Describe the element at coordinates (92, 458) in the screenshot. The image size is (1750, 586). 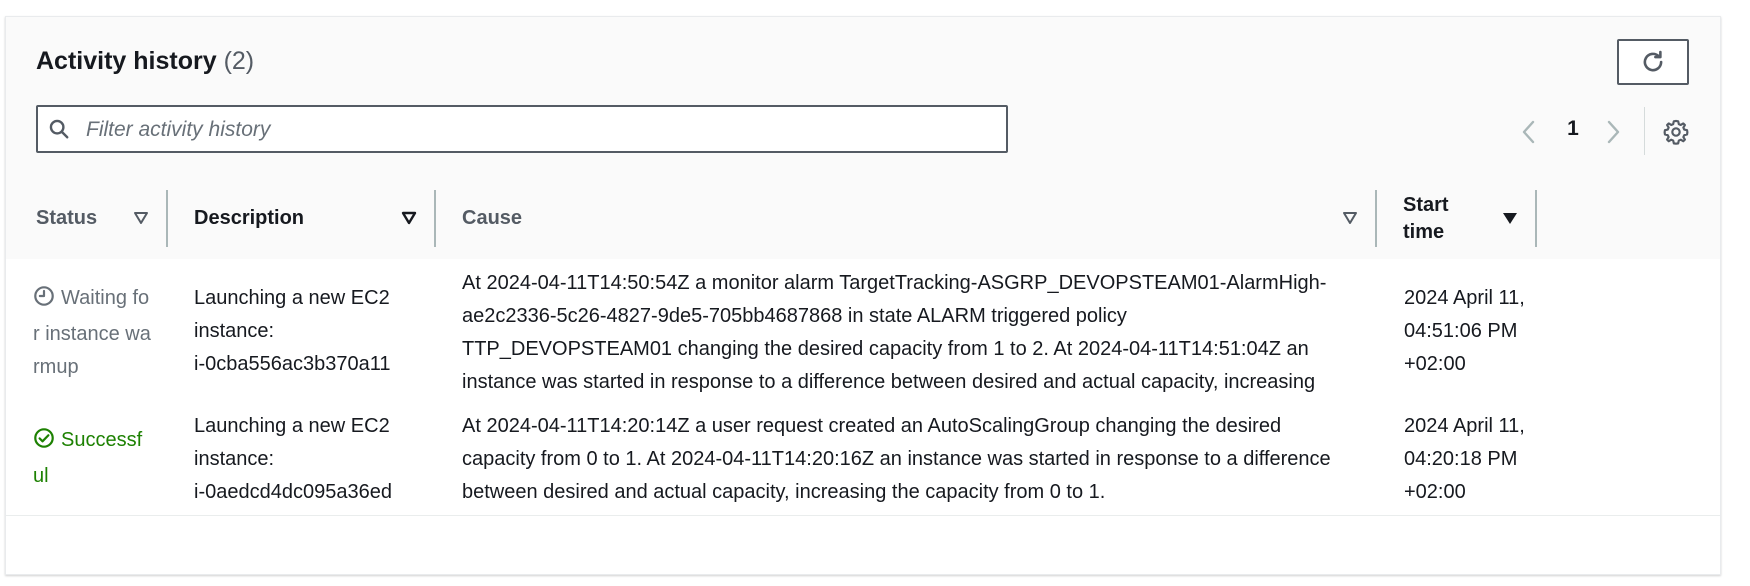
I see `status-cell: Successful` at that location.